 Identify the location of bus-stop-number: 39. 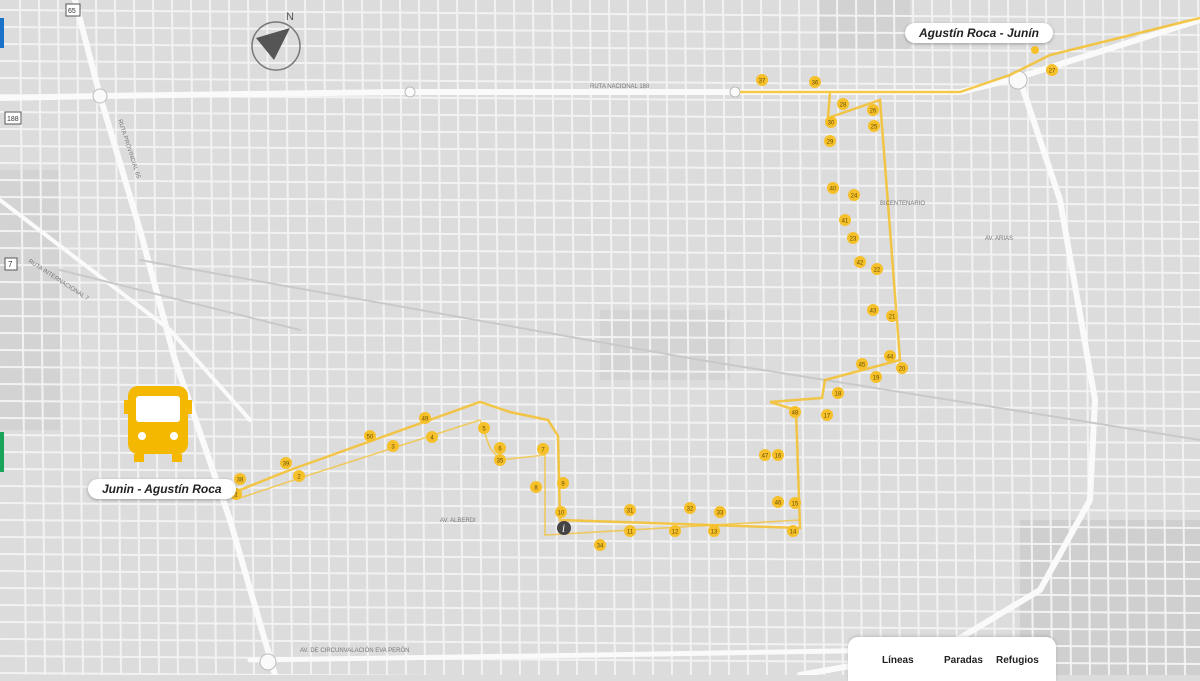
(286, 465).